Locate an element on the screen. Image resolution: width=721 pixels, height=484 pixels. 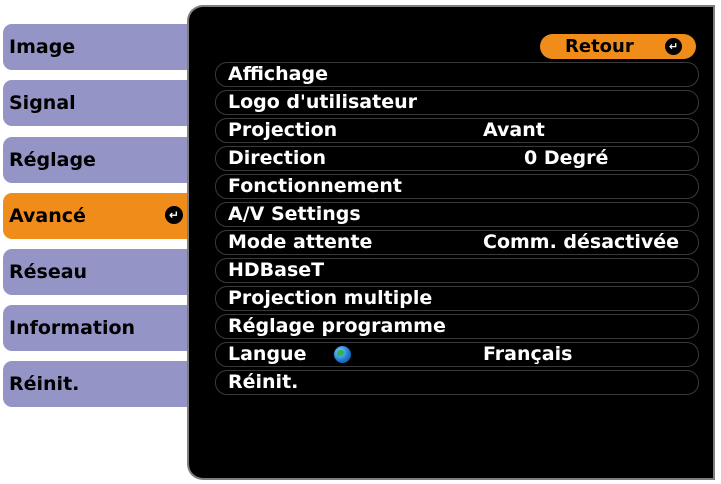
tab-label: Réseau is located at coordinates (48, 272).